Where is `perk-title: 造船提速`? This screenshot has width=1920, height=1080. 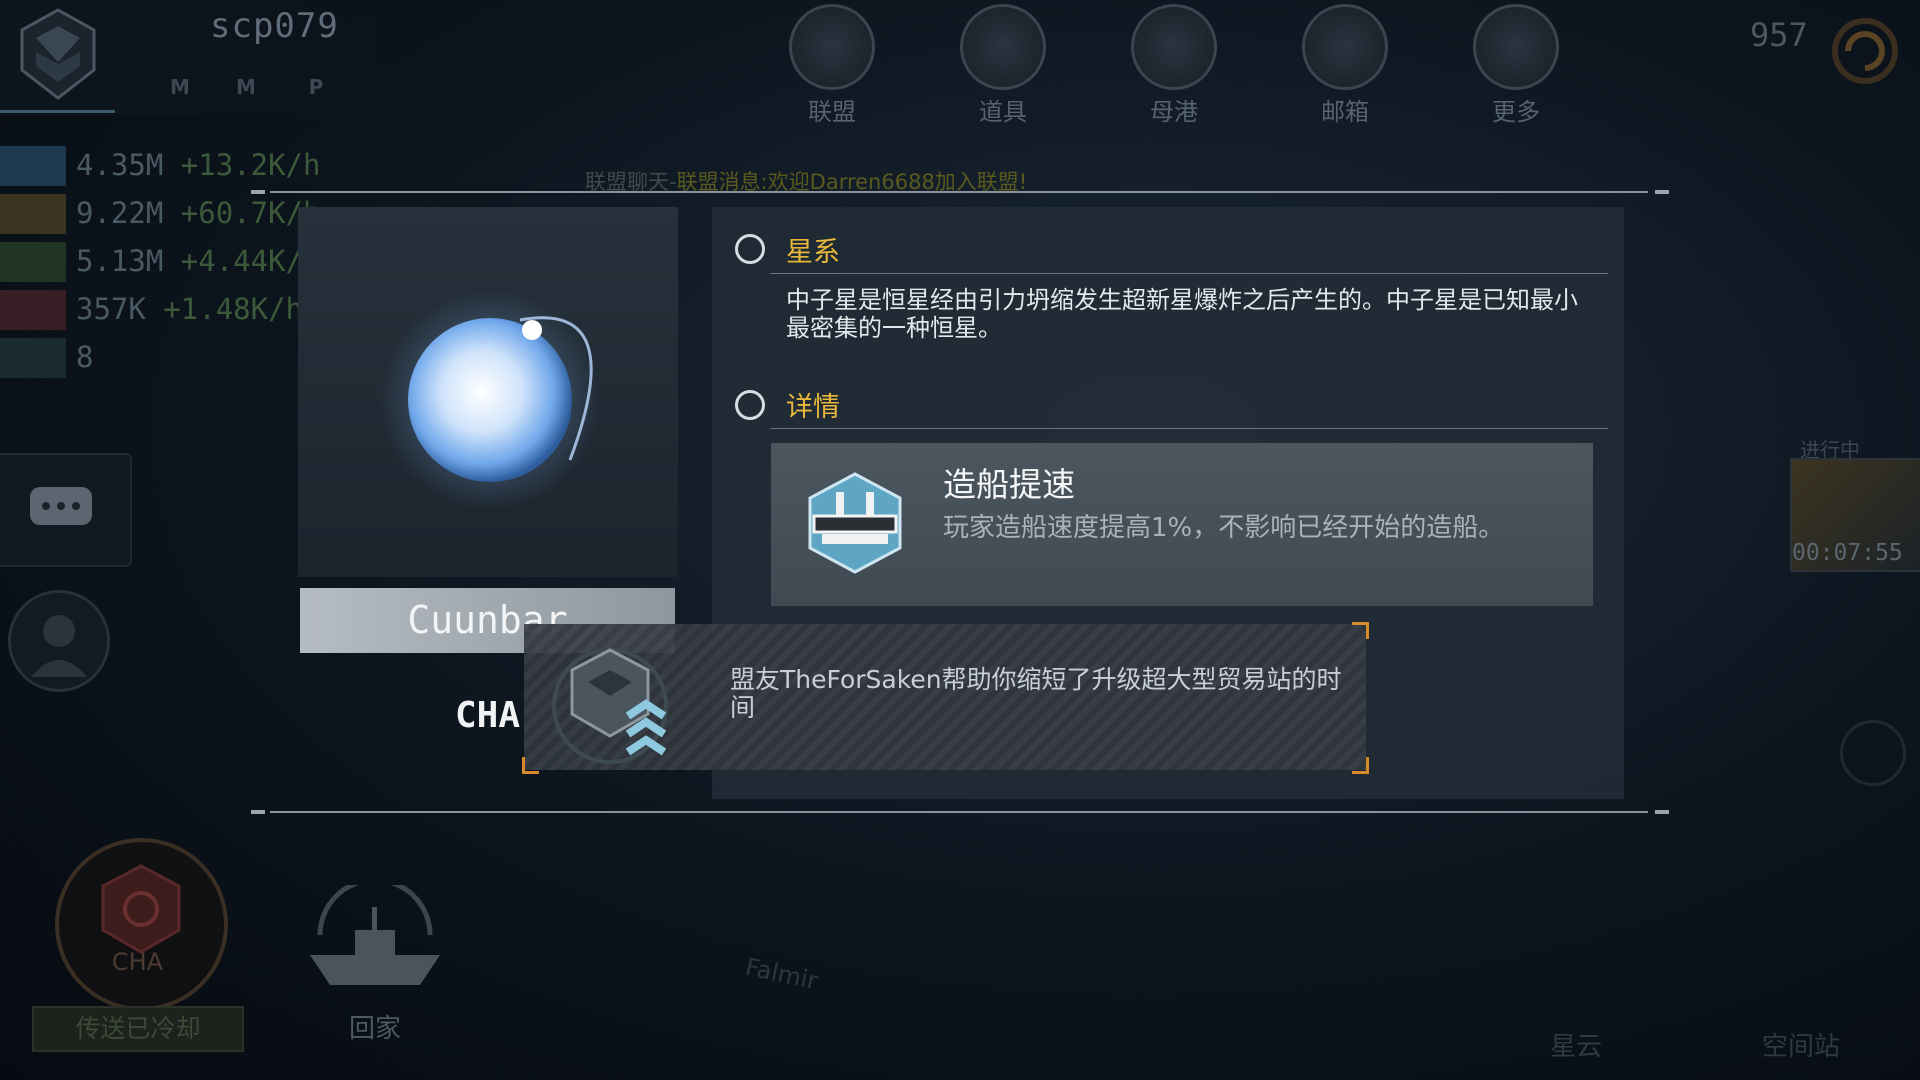 perk-title: 造船提速 is located at coordinates (1009, 484).